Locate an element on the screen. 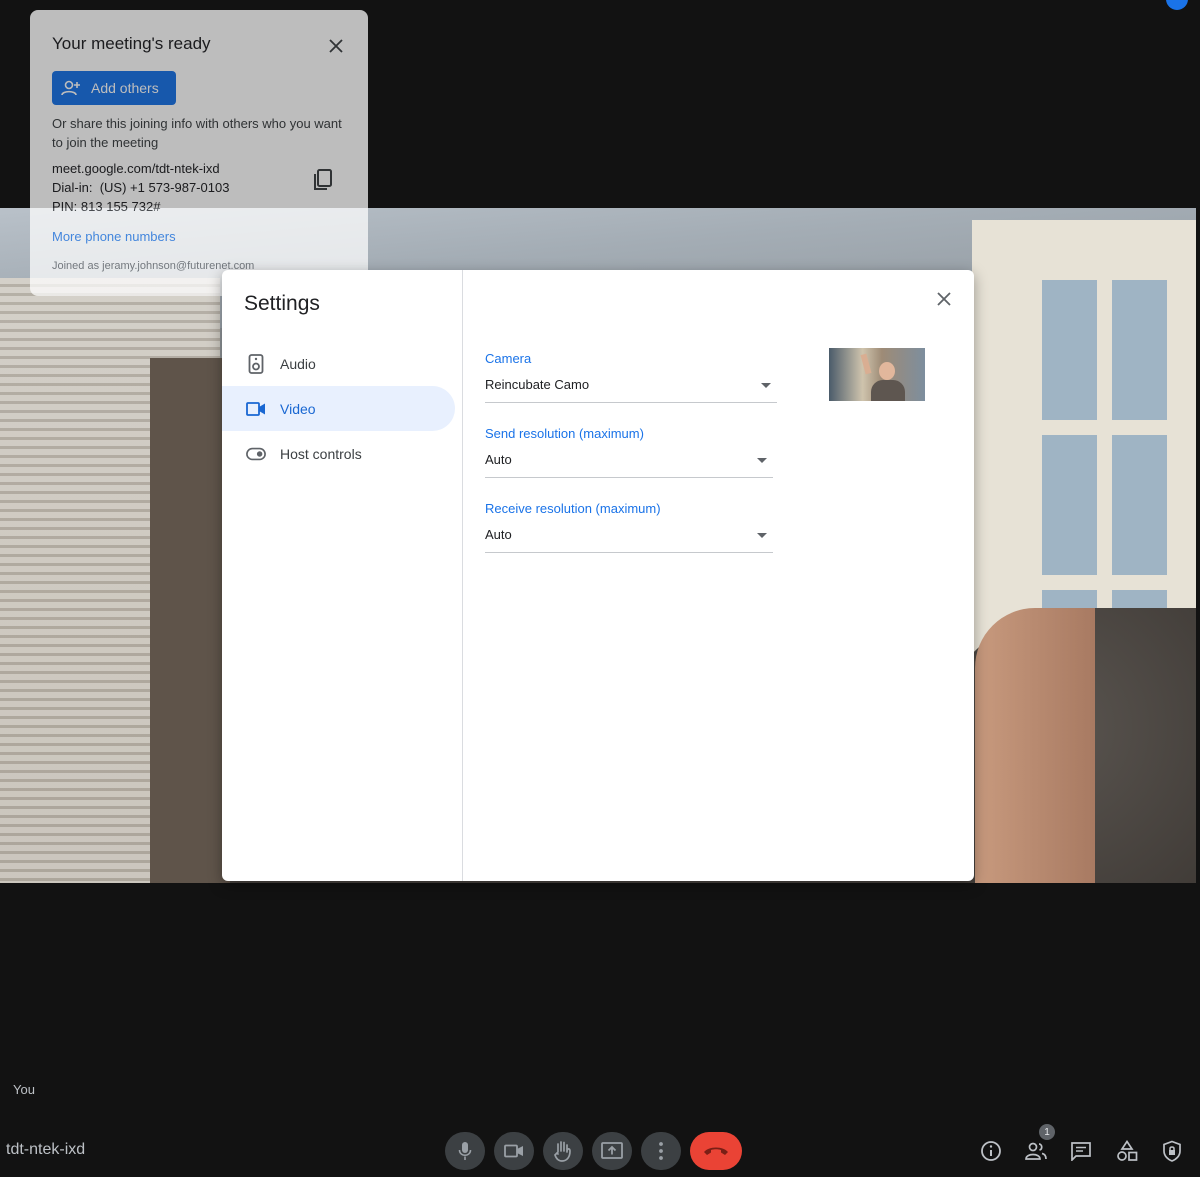 The height and width of the screenshot is (1177, 1200). camera-icon is located at coordinates (513, 1151).